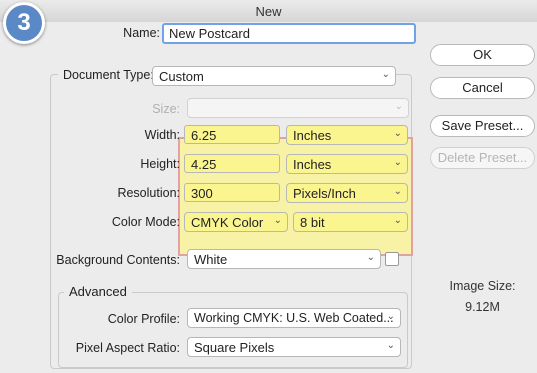  I want to click on height-label: Height:, so click(160, 164).